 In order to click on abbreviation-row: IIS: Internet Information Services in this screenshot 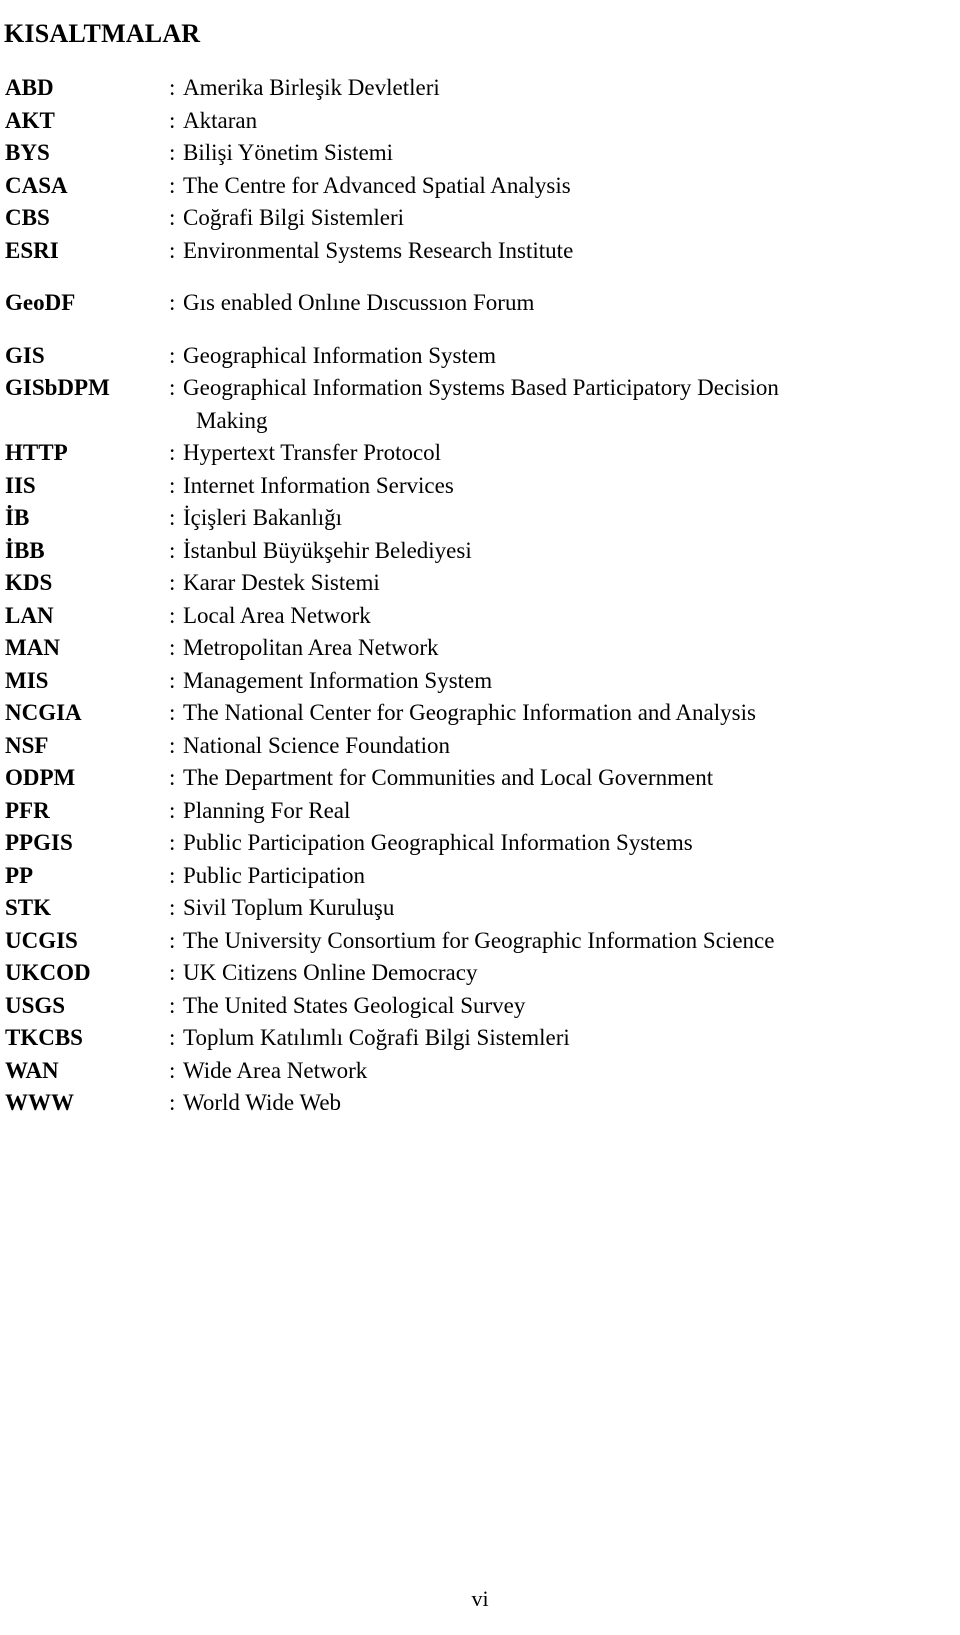, I will do `click(480, 486)`.